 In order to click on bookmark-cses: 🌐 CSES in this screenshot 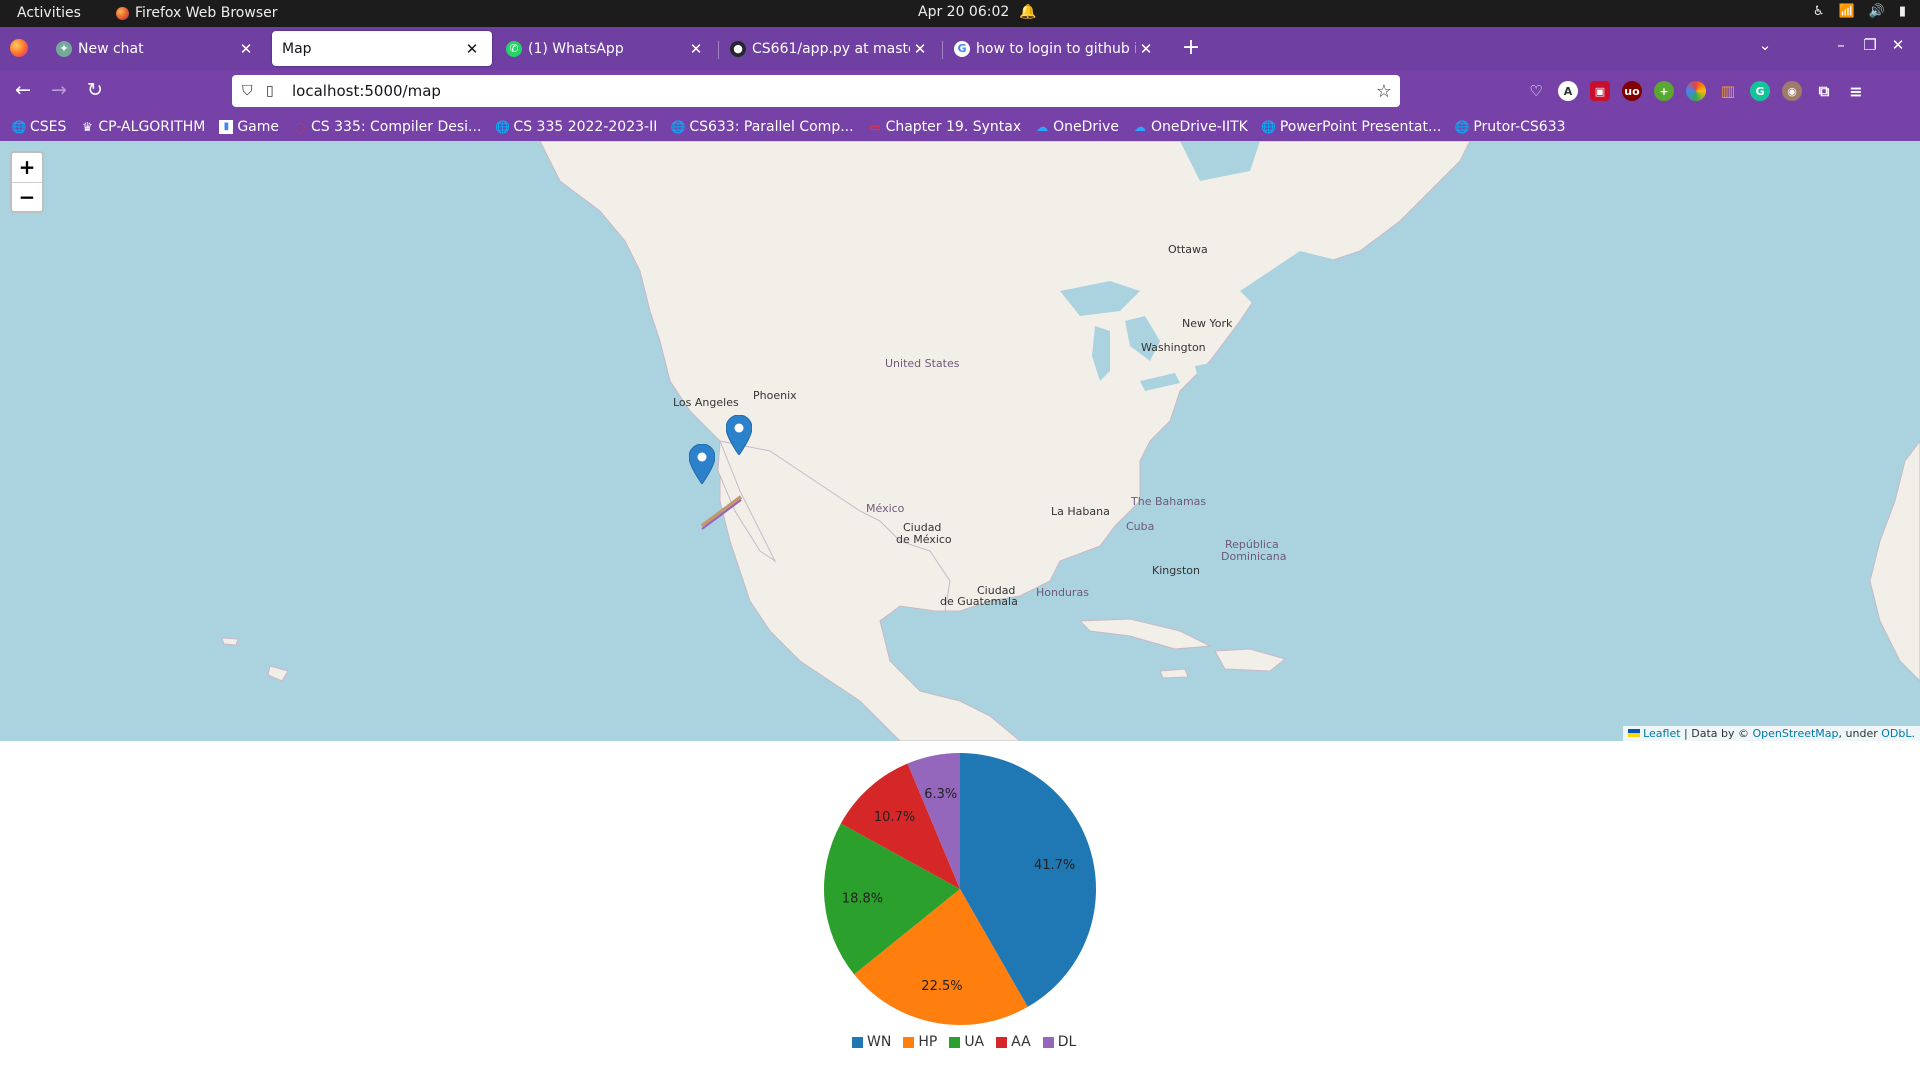, I will do `click(39, 126)`.